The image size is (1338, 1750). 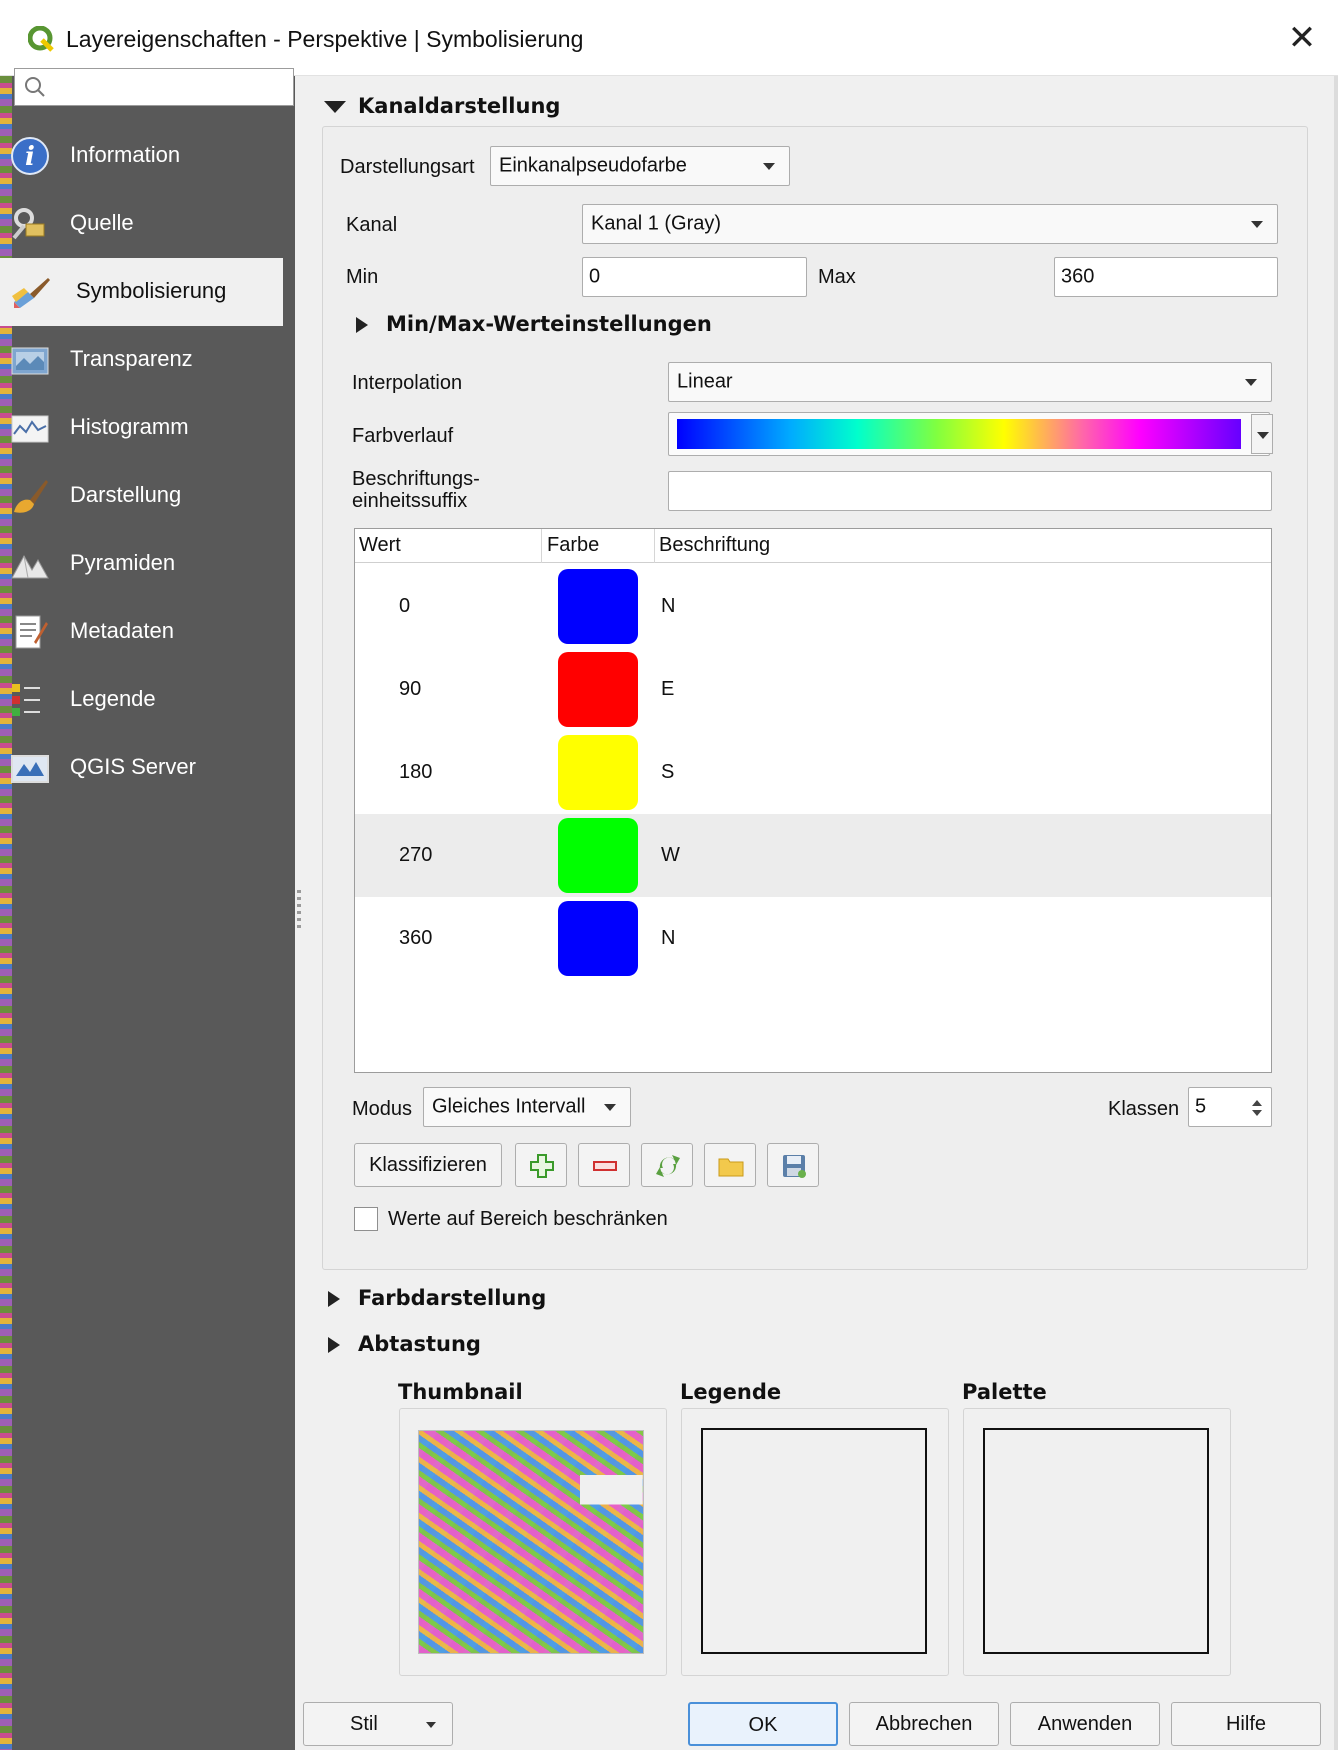 I want to click on cancel-button: Abbrechen, so click(x=924, y=1724).